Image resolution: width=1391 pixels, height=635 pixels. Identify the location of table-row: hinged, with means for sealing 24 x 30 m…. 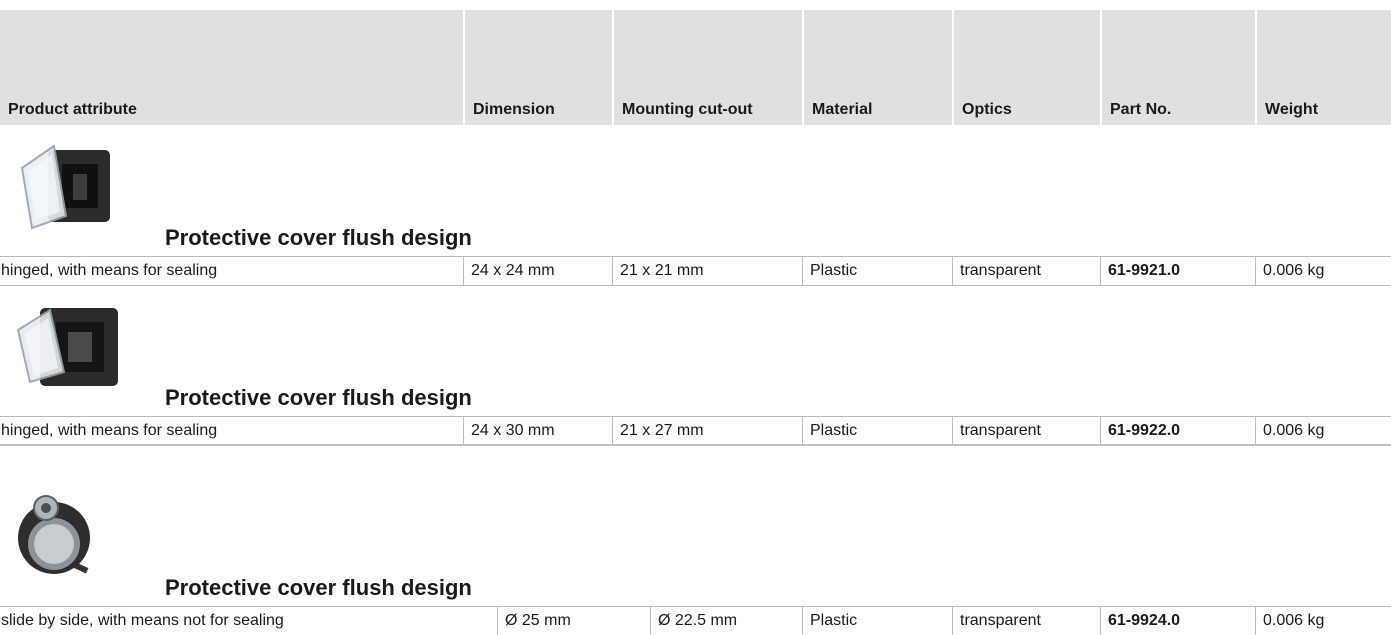
(695, 431).